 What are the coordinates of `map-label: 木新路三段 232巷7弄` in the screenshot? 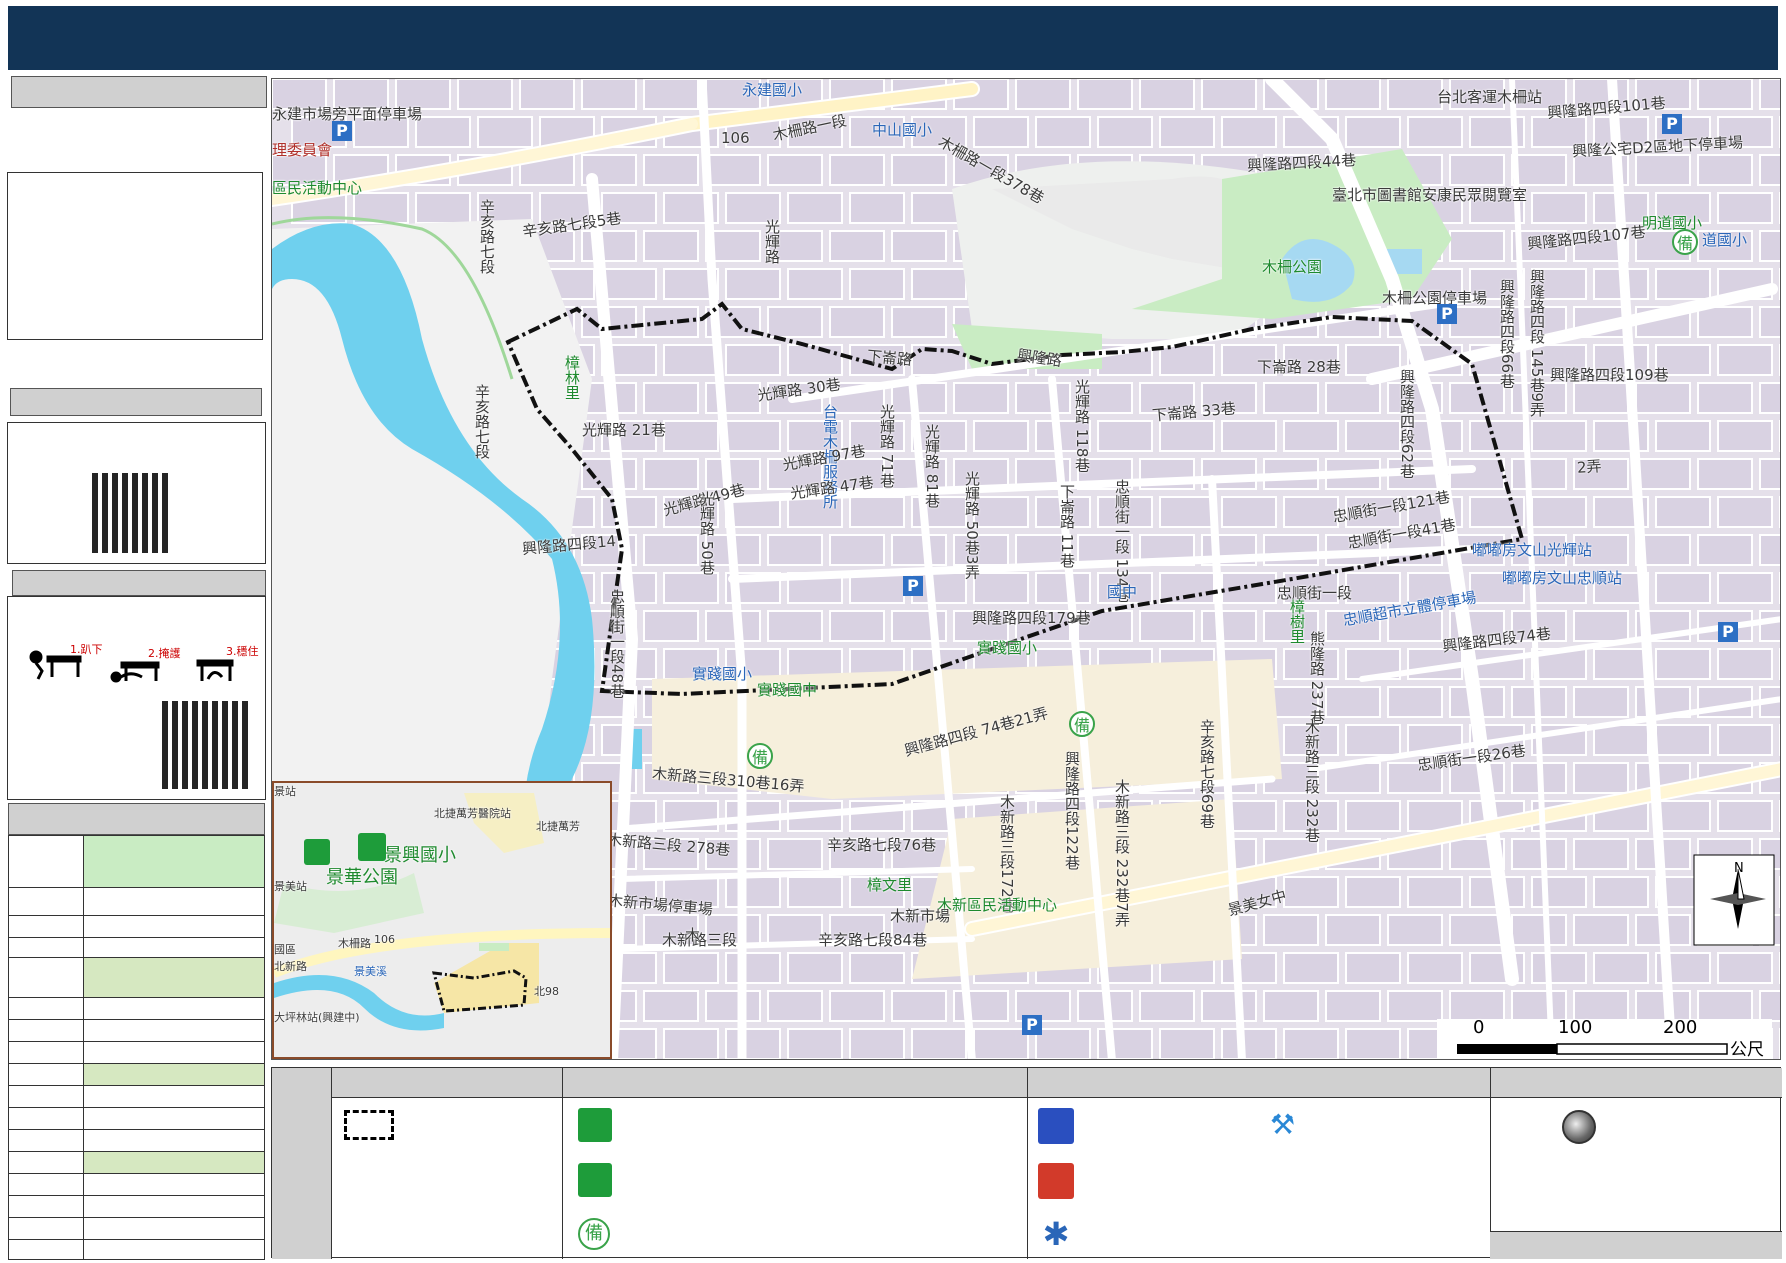 It's located at (1122, 853).